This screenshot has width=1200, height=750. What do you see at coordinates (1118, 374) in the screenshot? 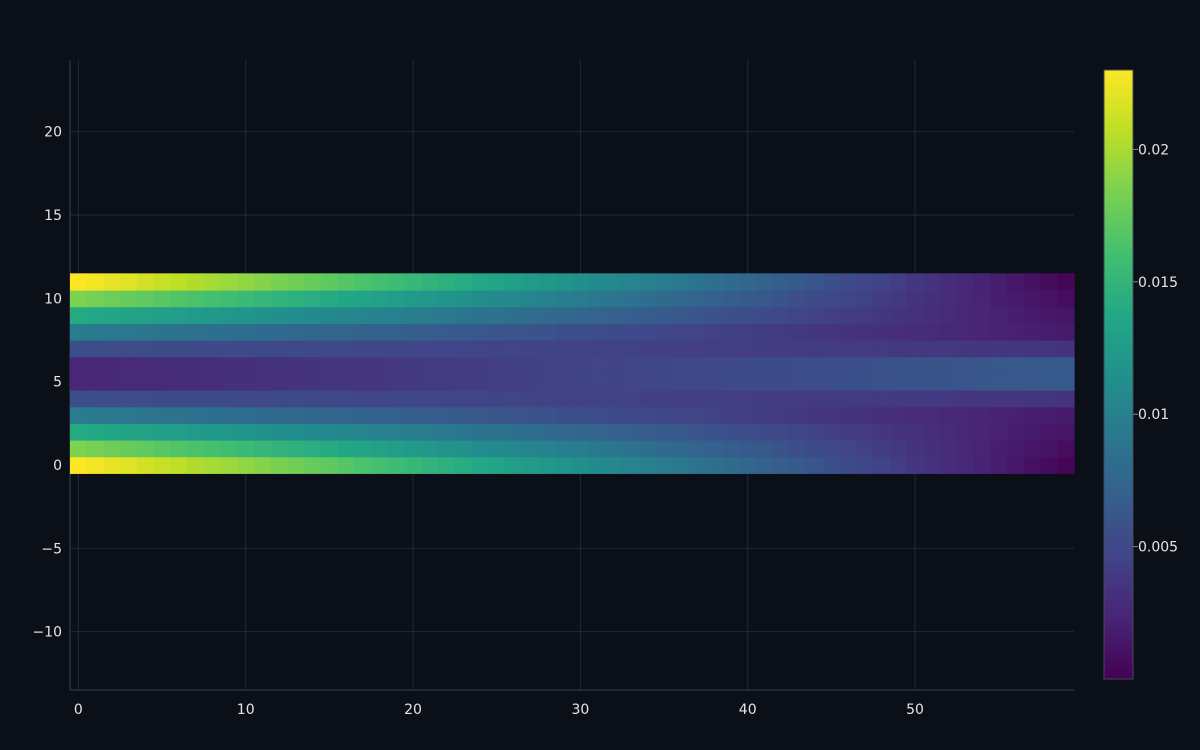
I see `colorbar-gradient` at bounding box center [1118, 374].